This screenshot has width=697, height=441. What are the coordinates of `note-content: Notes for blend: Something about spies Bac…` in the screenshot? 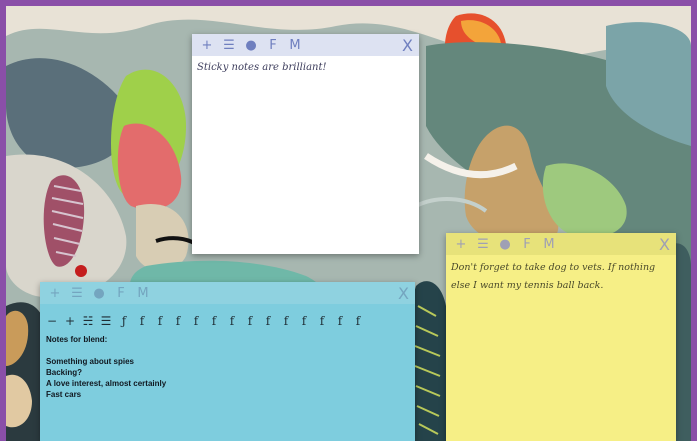 It's located at (227, 367).